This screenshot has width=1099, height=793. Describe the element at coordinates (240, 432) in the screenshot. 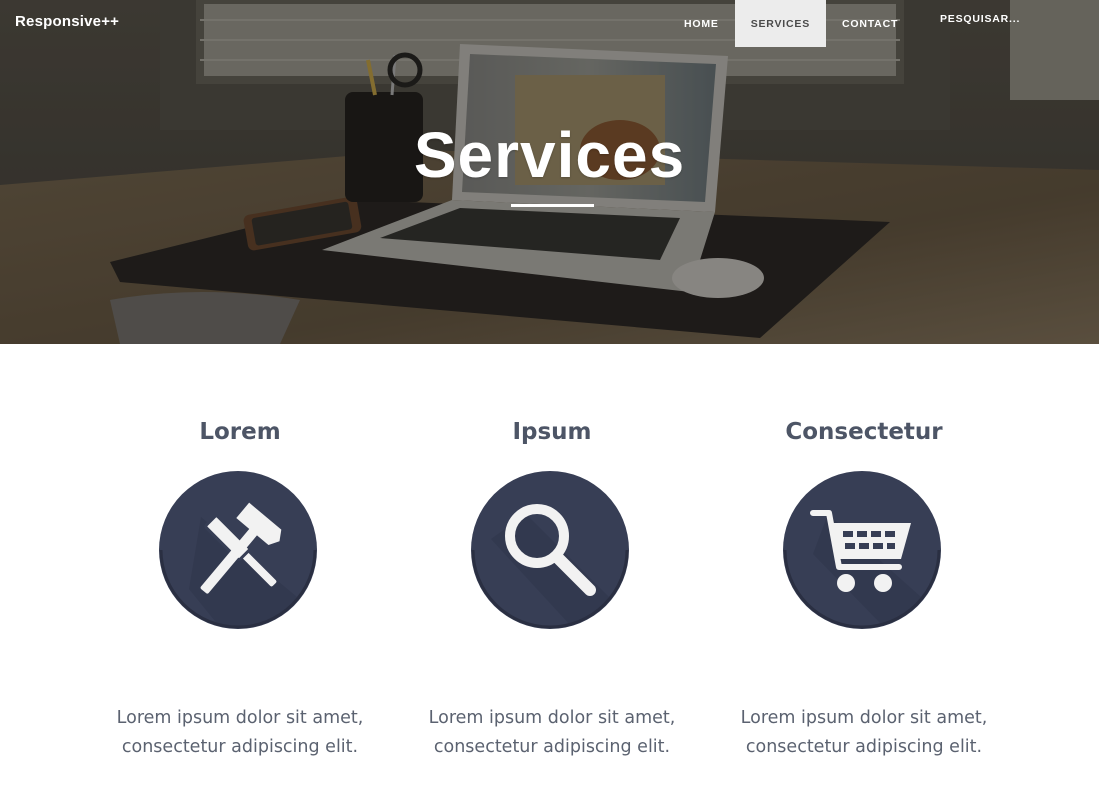

I see `service-title: Lorem` at that location.